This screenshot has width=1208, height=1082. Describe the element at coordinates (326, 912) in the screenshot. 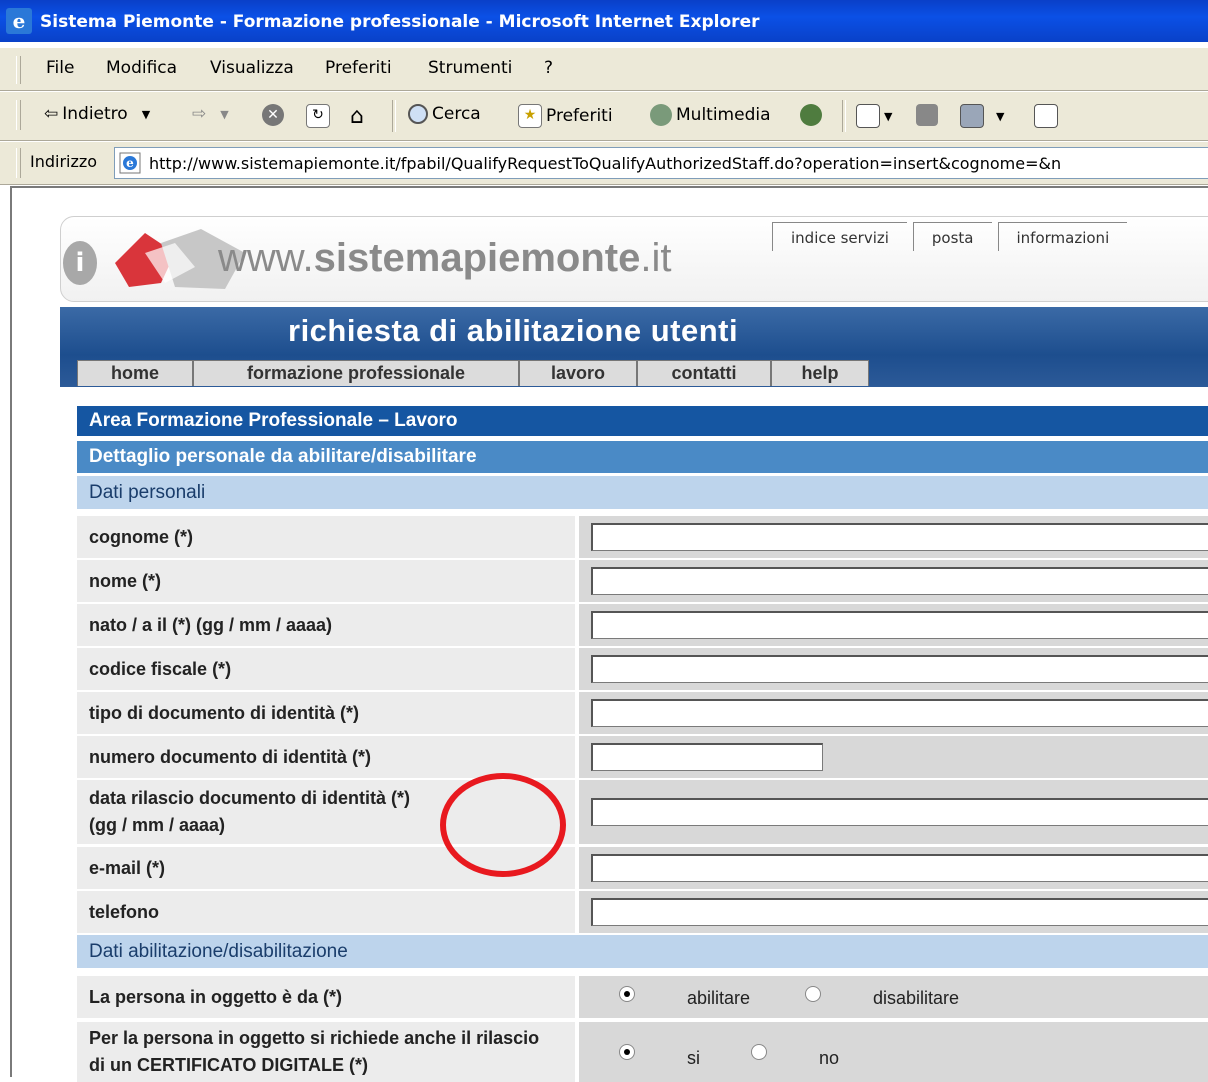

I see `field-label: telefono` at that location.